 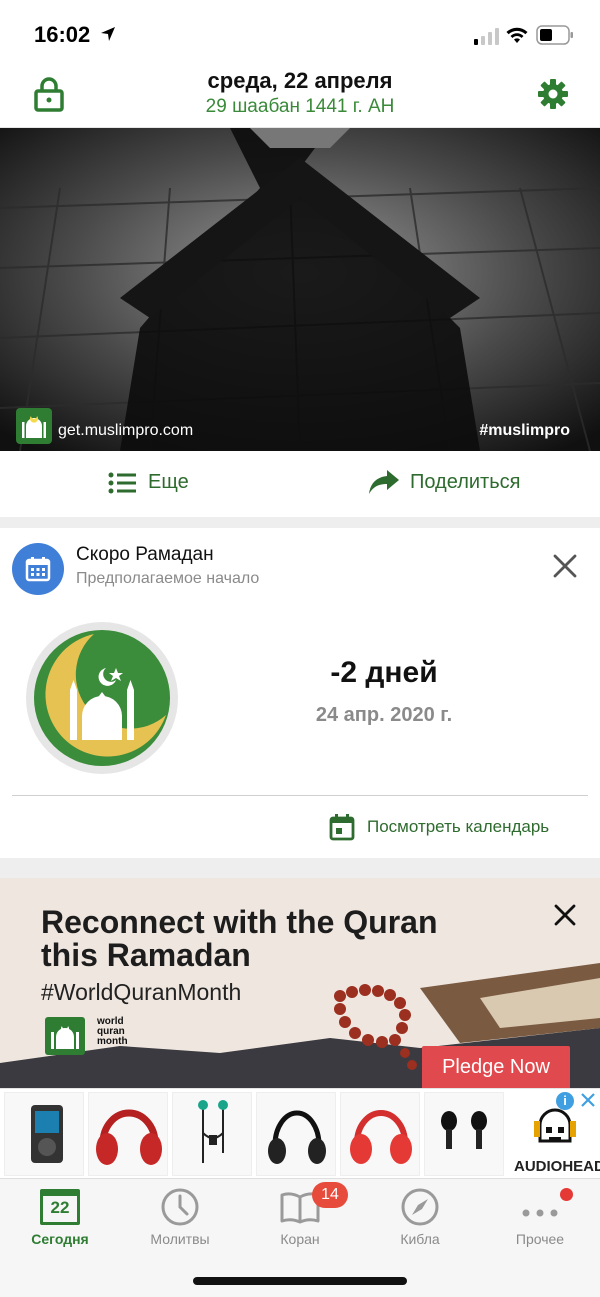 I want to click on wifi-icon, so click(x=517, y=35).